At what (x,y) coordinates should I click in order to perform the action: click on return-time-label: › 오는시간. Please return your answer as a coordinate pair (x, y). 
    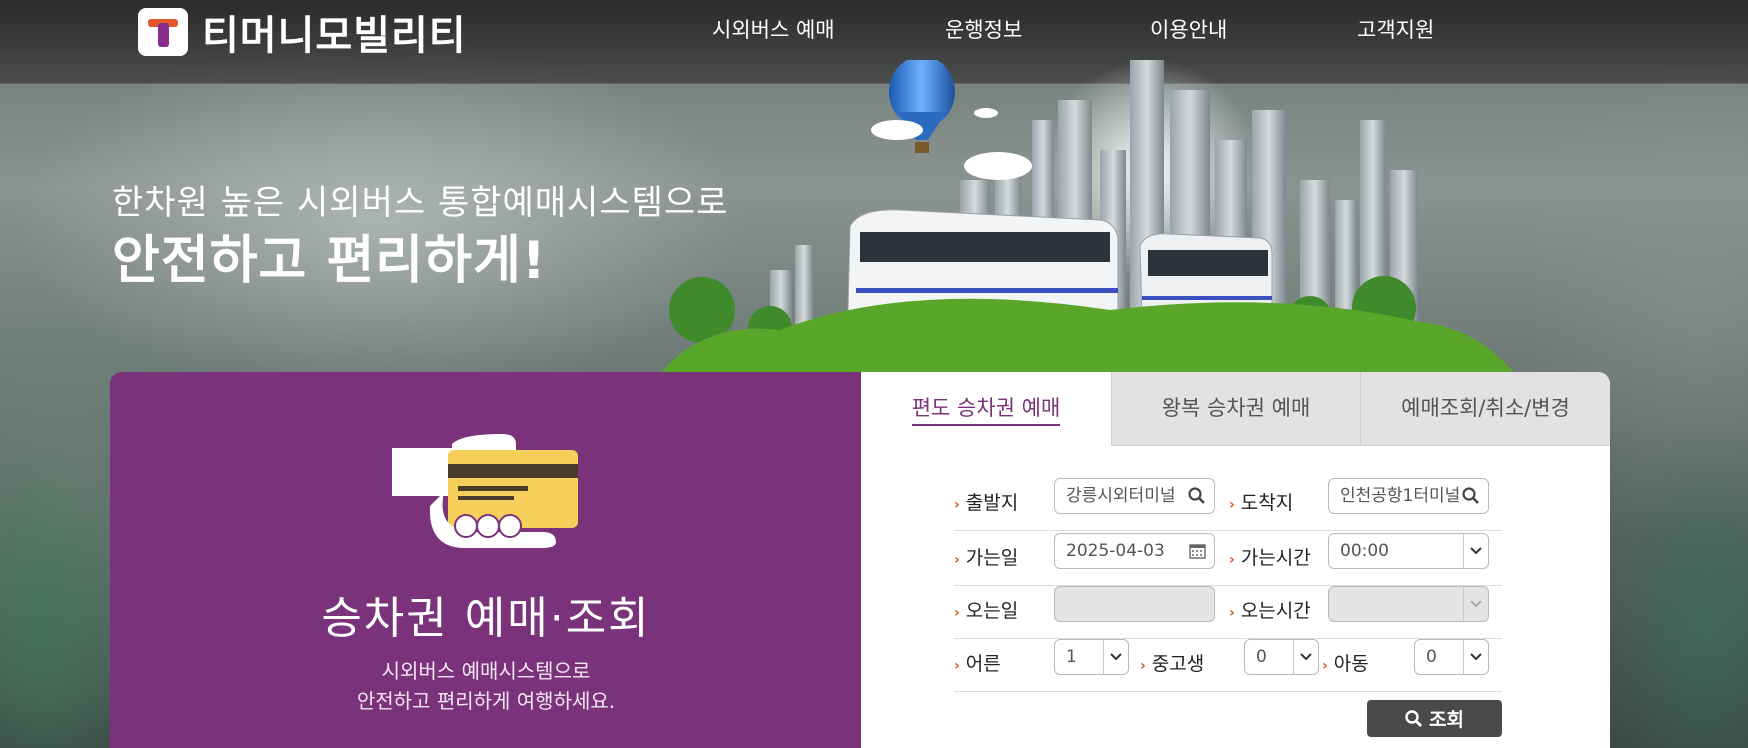
    Looking at the image, I should click on (1270, 609).